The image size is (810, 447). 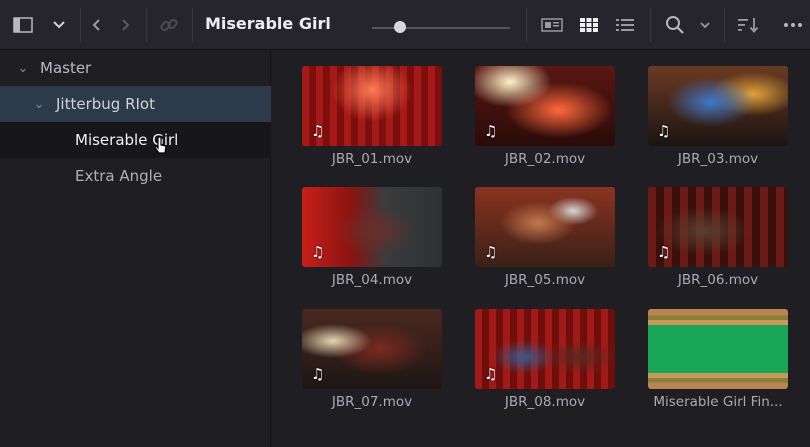 I want to click on clip-name: JBR_02.mov, so click(x=545, y=159).